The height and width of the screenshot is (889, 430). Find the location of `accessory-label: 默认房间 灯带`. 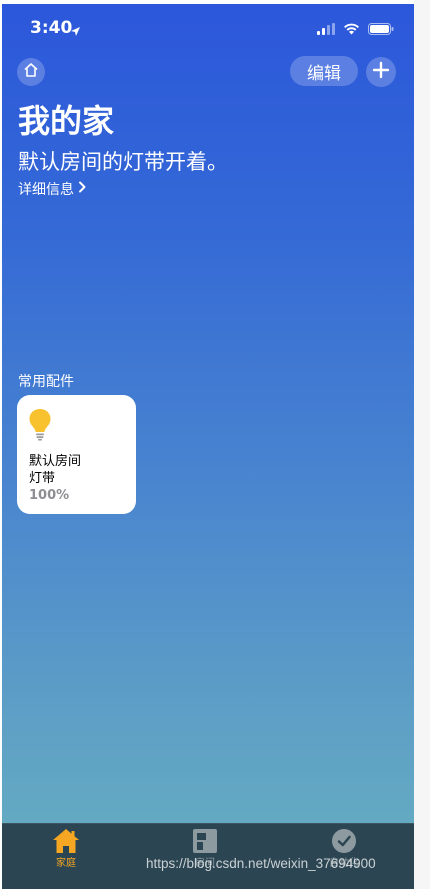

accessory-label: 默认房间 灯带 is located at coordinates (55, 470).